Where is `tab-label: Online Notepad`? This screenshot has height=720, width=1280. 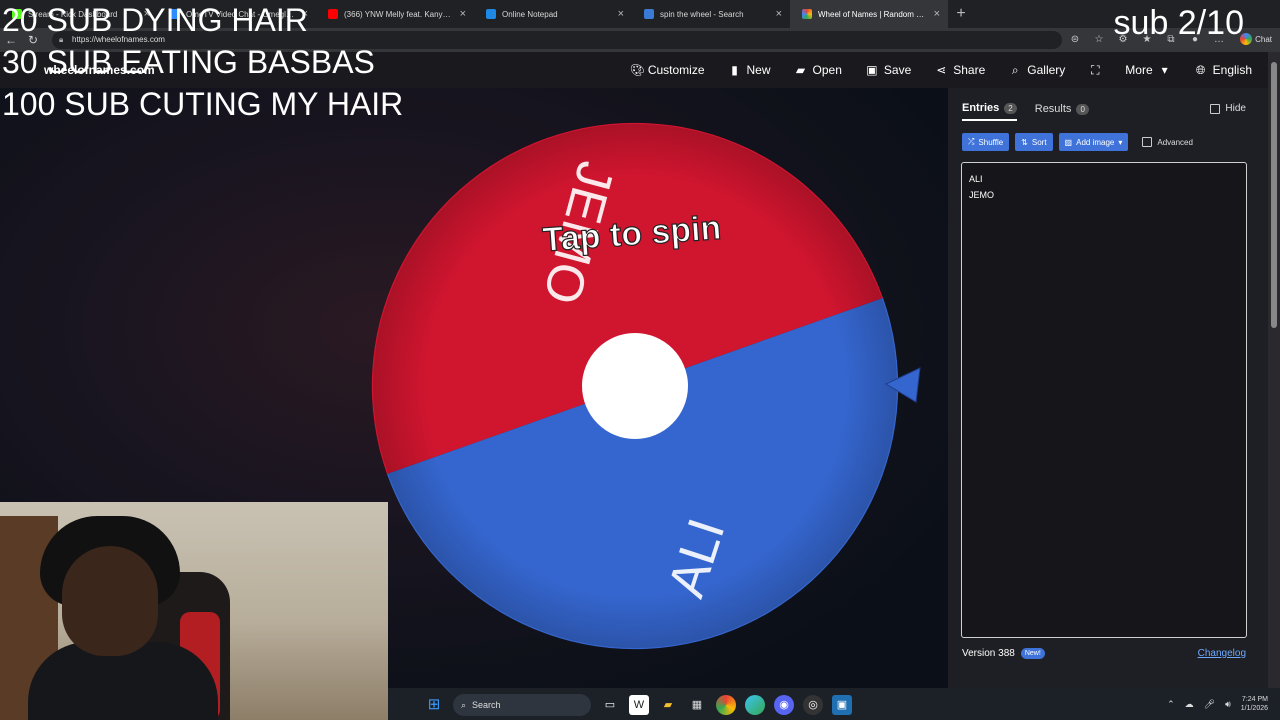 tab-label: Online Notepad is located at coordinates (530, 14).